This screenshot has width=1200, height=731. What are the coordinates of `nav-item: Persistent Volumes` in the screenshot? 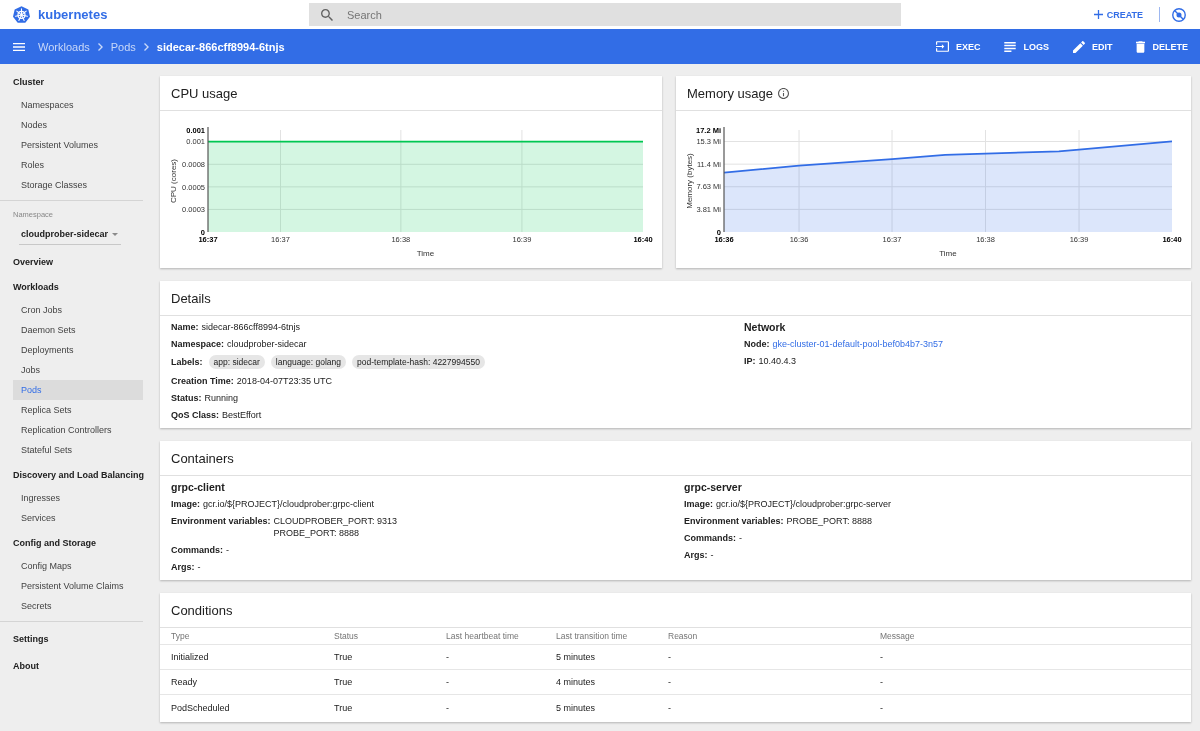 It's located at (78, 145).